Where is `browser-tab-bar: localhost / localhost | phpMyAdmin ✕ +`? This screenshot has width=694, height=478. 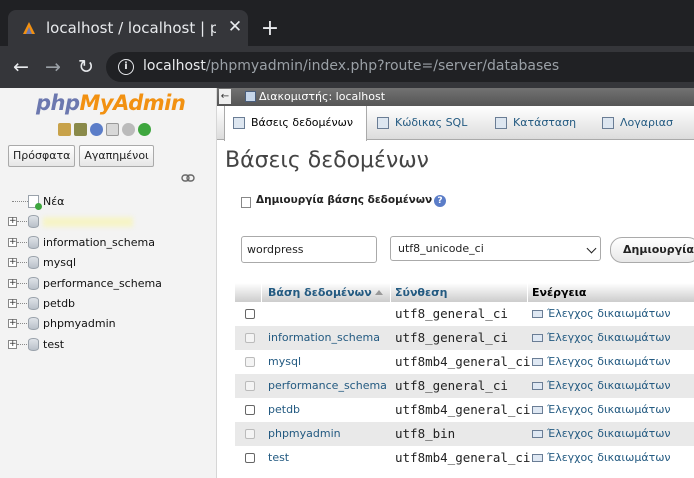
browser-tab-bar: localhost / localhost | phpMyAdmin ✕ + is located at coordinates (347, 23).